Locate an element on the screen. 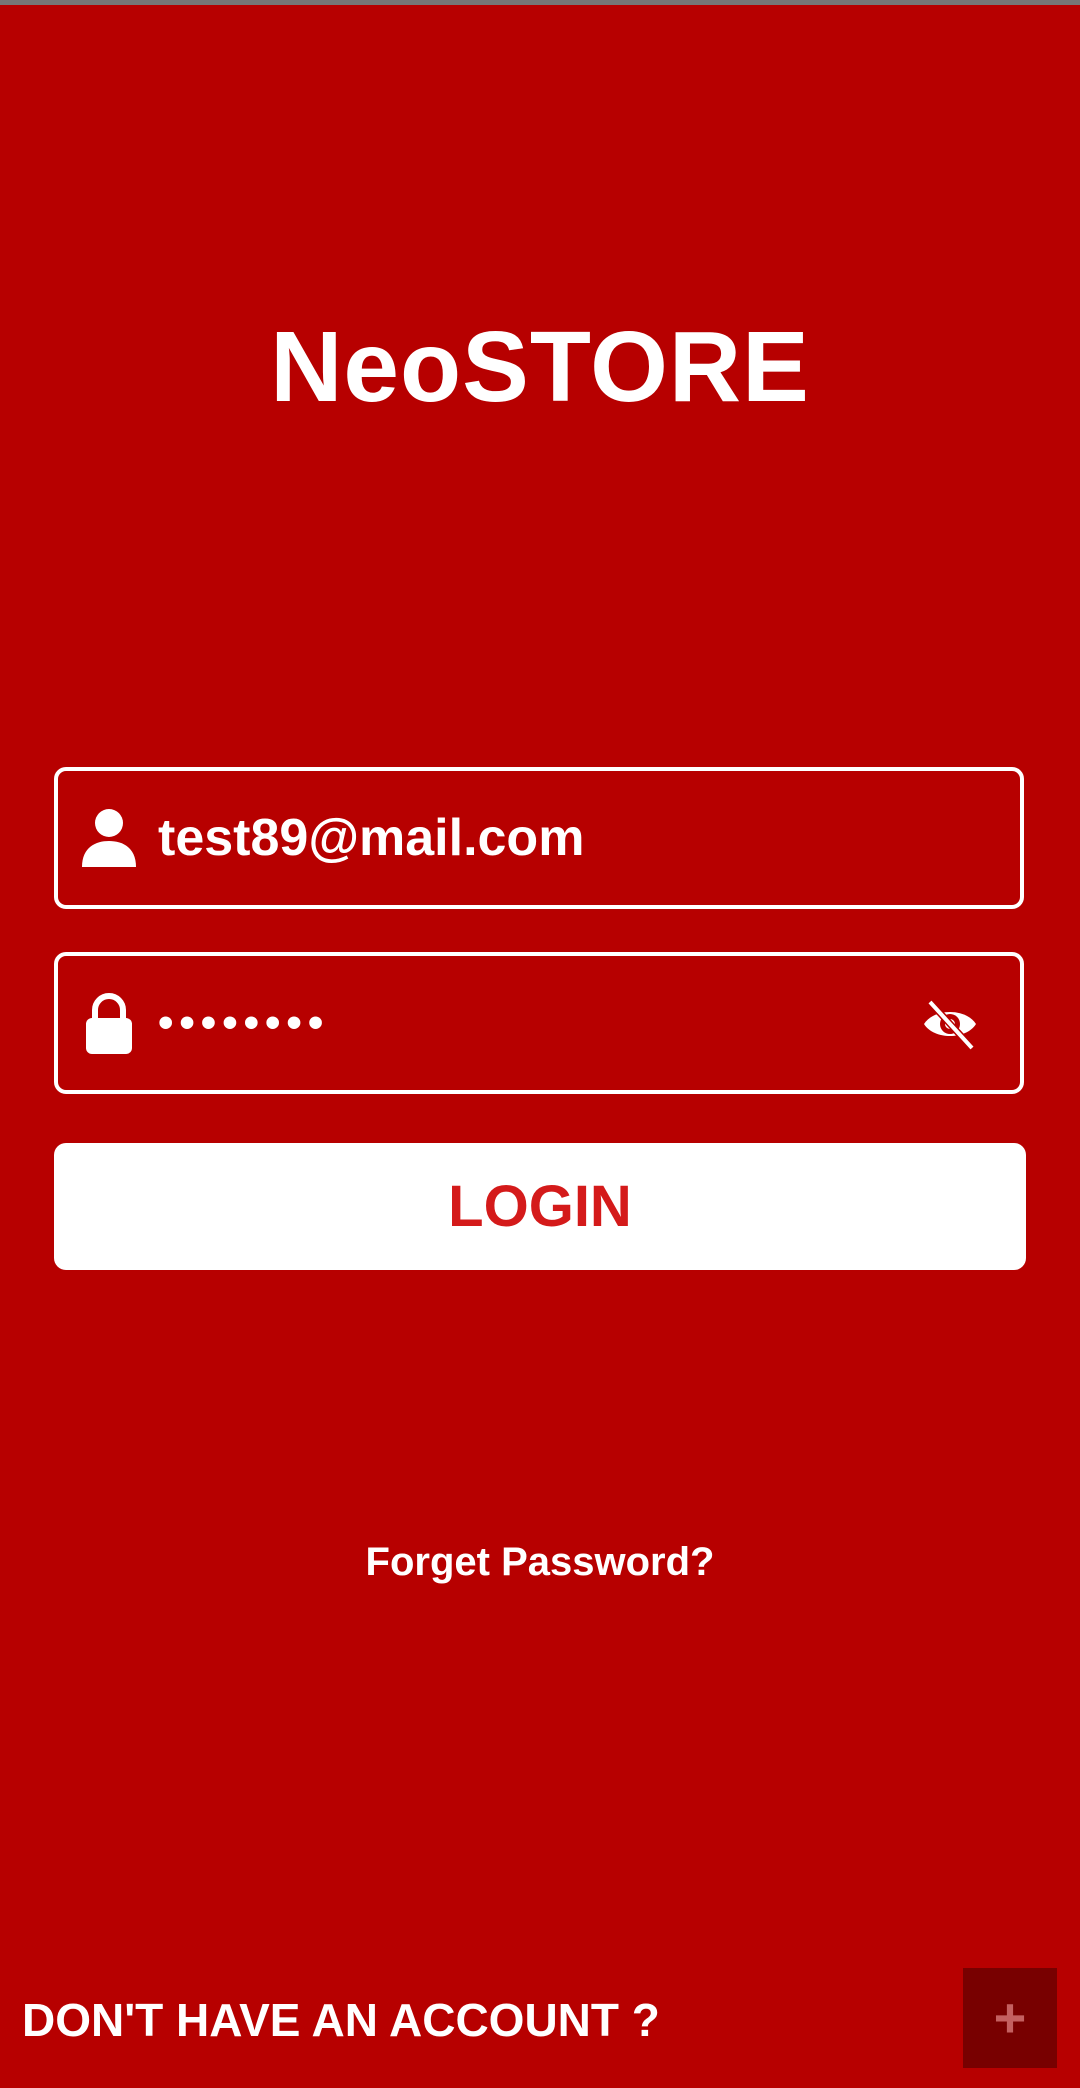 This screenshot has width=1080, height=2088. add-account-button: + is located at coordinates (1010, 2018).